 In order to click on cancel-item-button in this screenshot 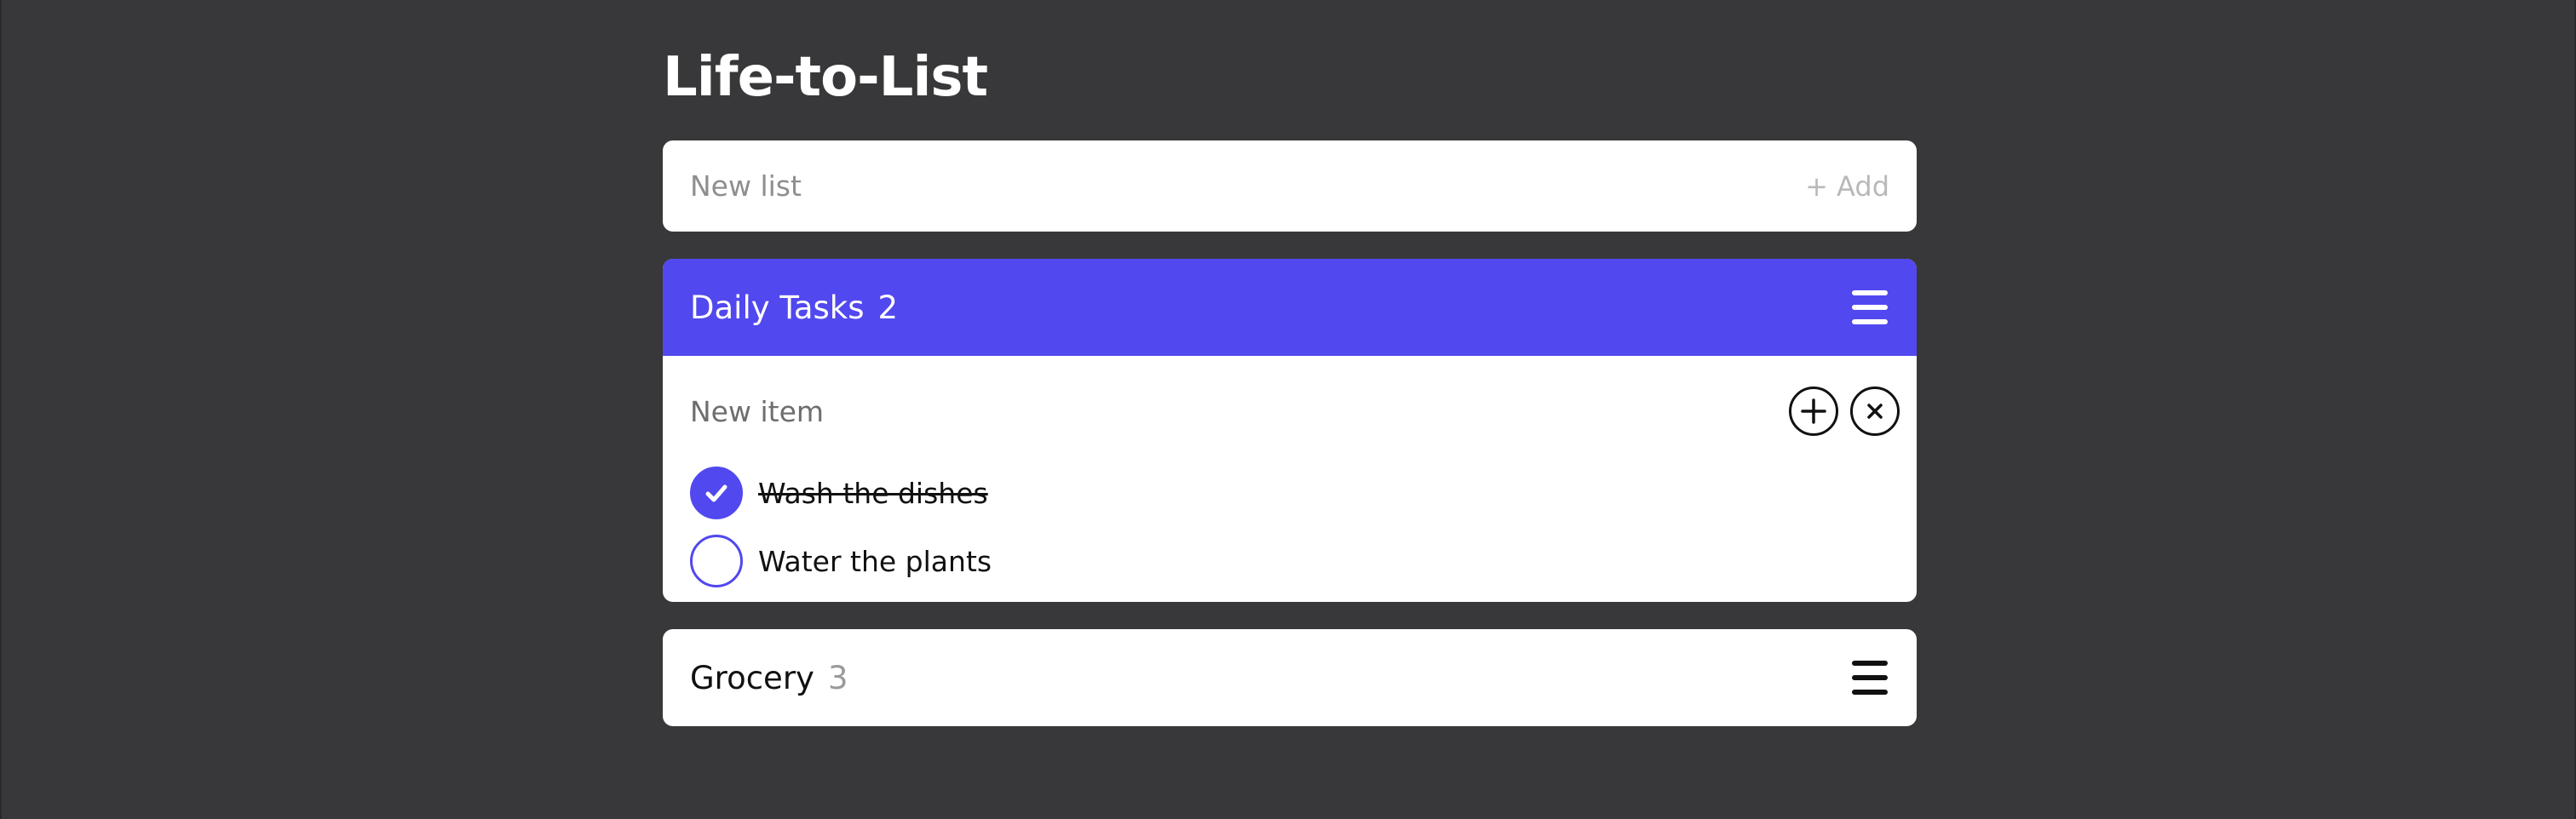, I will do `click(1875, 411)`.